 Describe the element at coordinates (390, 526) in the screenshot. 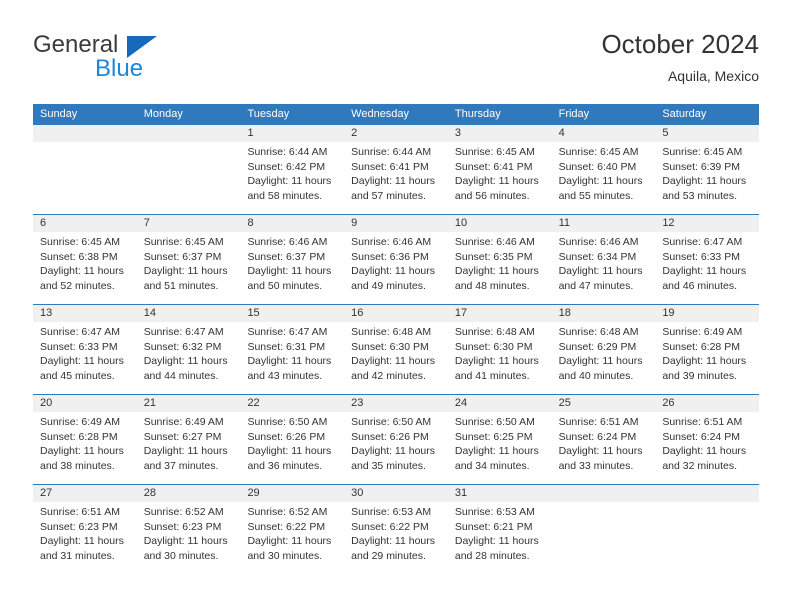

I see `sunset-text: Sunset: 6:22 PM` at that location.